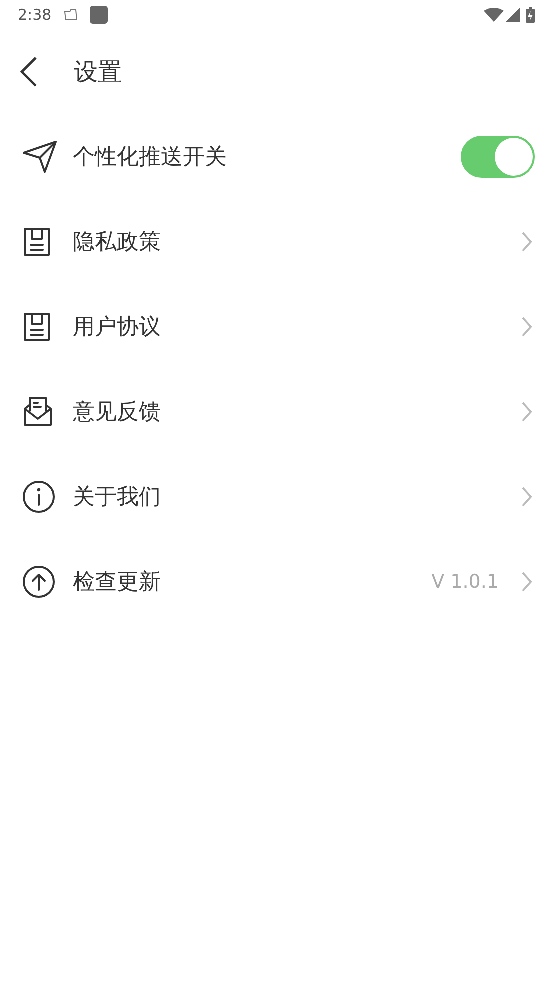 The width and height of the screenshot is (553, 984). Describe the element at coordinates (276, 411) in the screenshot. I see `settings-row: 意见反馈` at that location.